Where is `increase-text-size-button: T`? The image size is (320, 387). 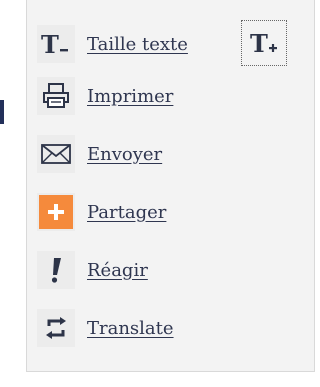 increase-text-size-button: T is located at coordinates (264, 43).